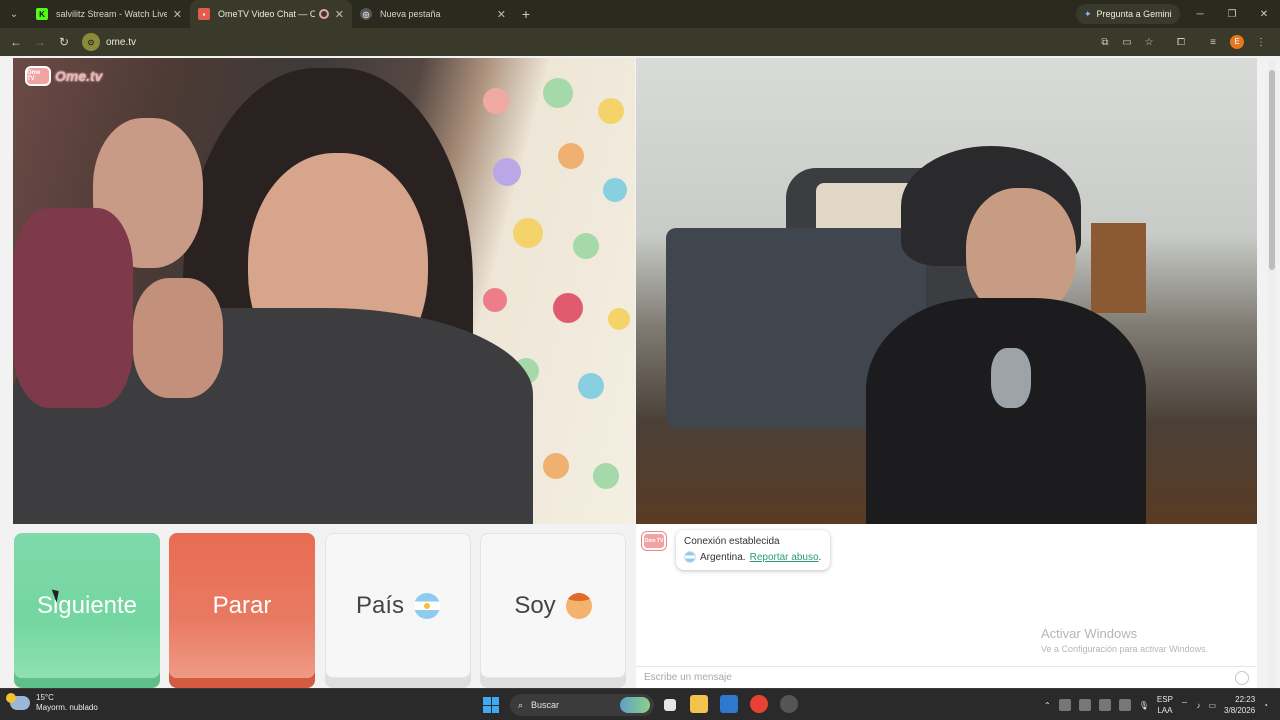  What do you see at coordinates (521, 704) in the screenshot?
I see `search-icon: ⌕` at bounding box center [521, 704].